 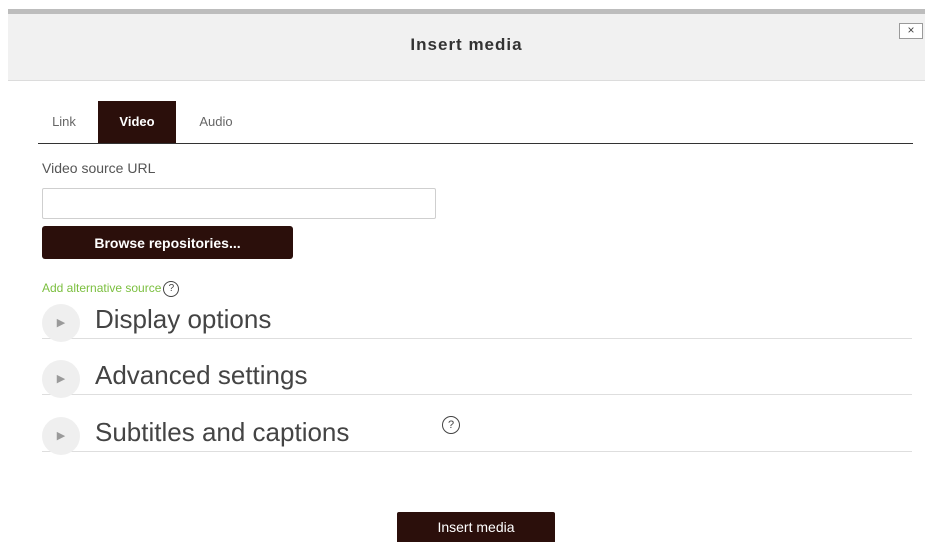 I want to click on video-source-url-input, so click(x=239, y=203).